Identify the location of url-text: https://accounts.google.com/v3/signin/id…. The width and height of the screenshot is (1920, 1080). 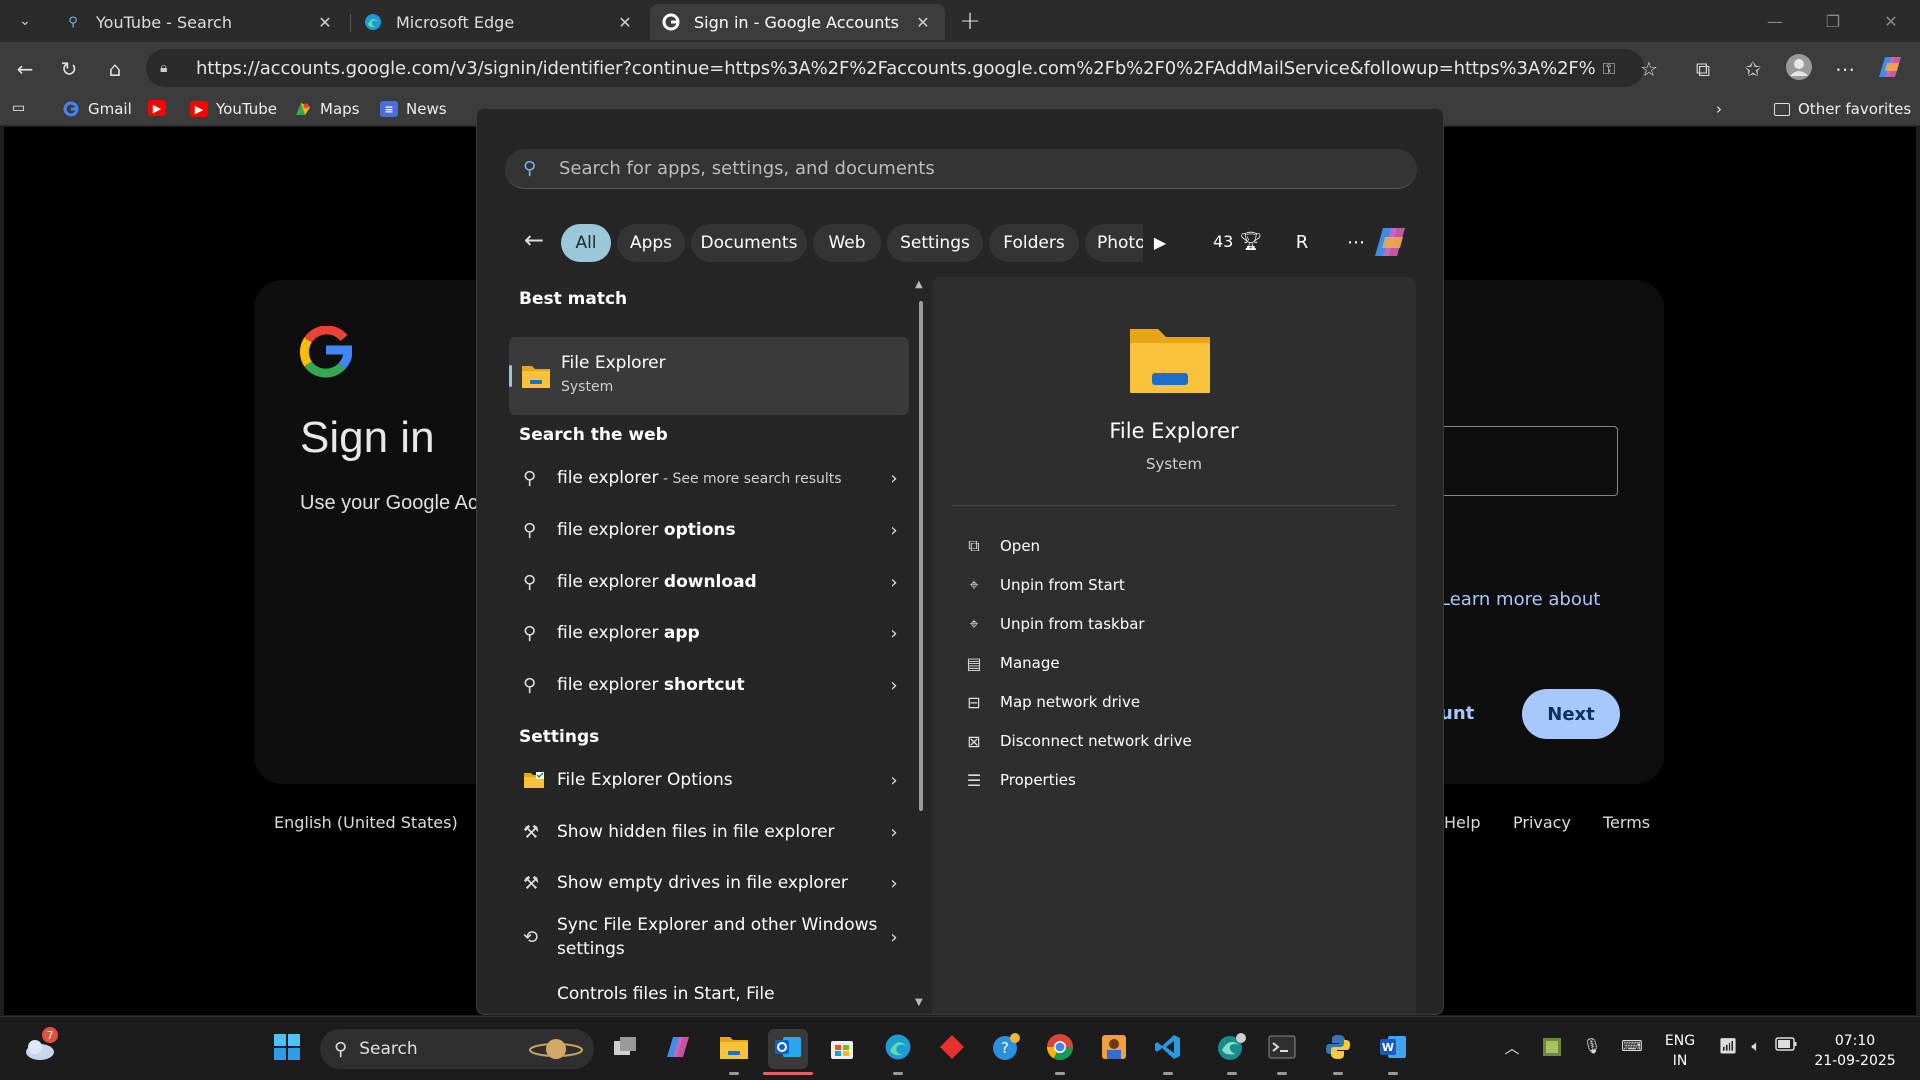
(896, 68).